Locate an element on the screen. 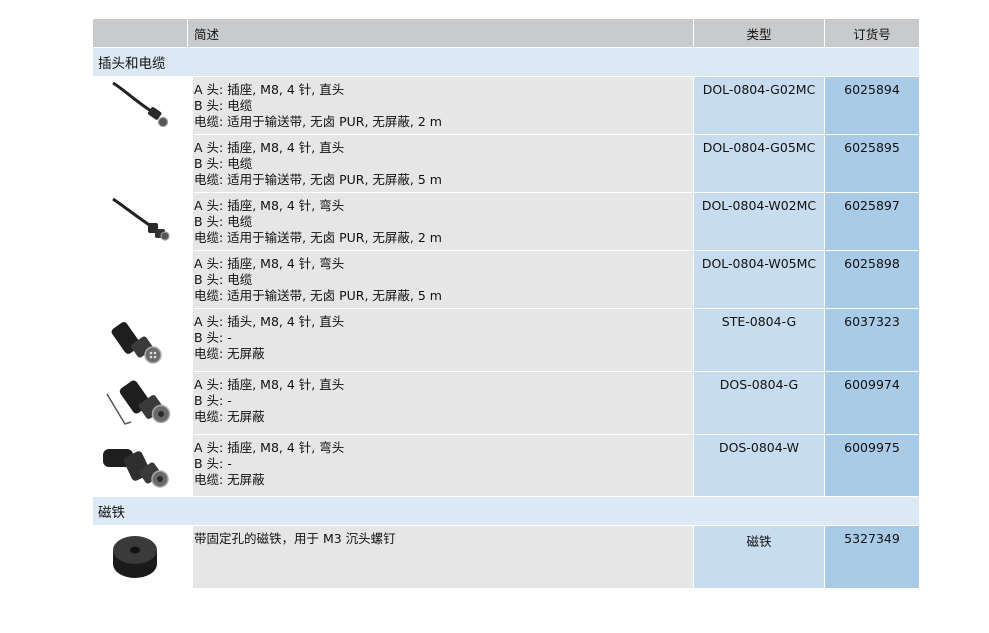 The height and width of the screenshot is (633, 989). row-type: STE-0804-G is located at coordinates (758, 340).